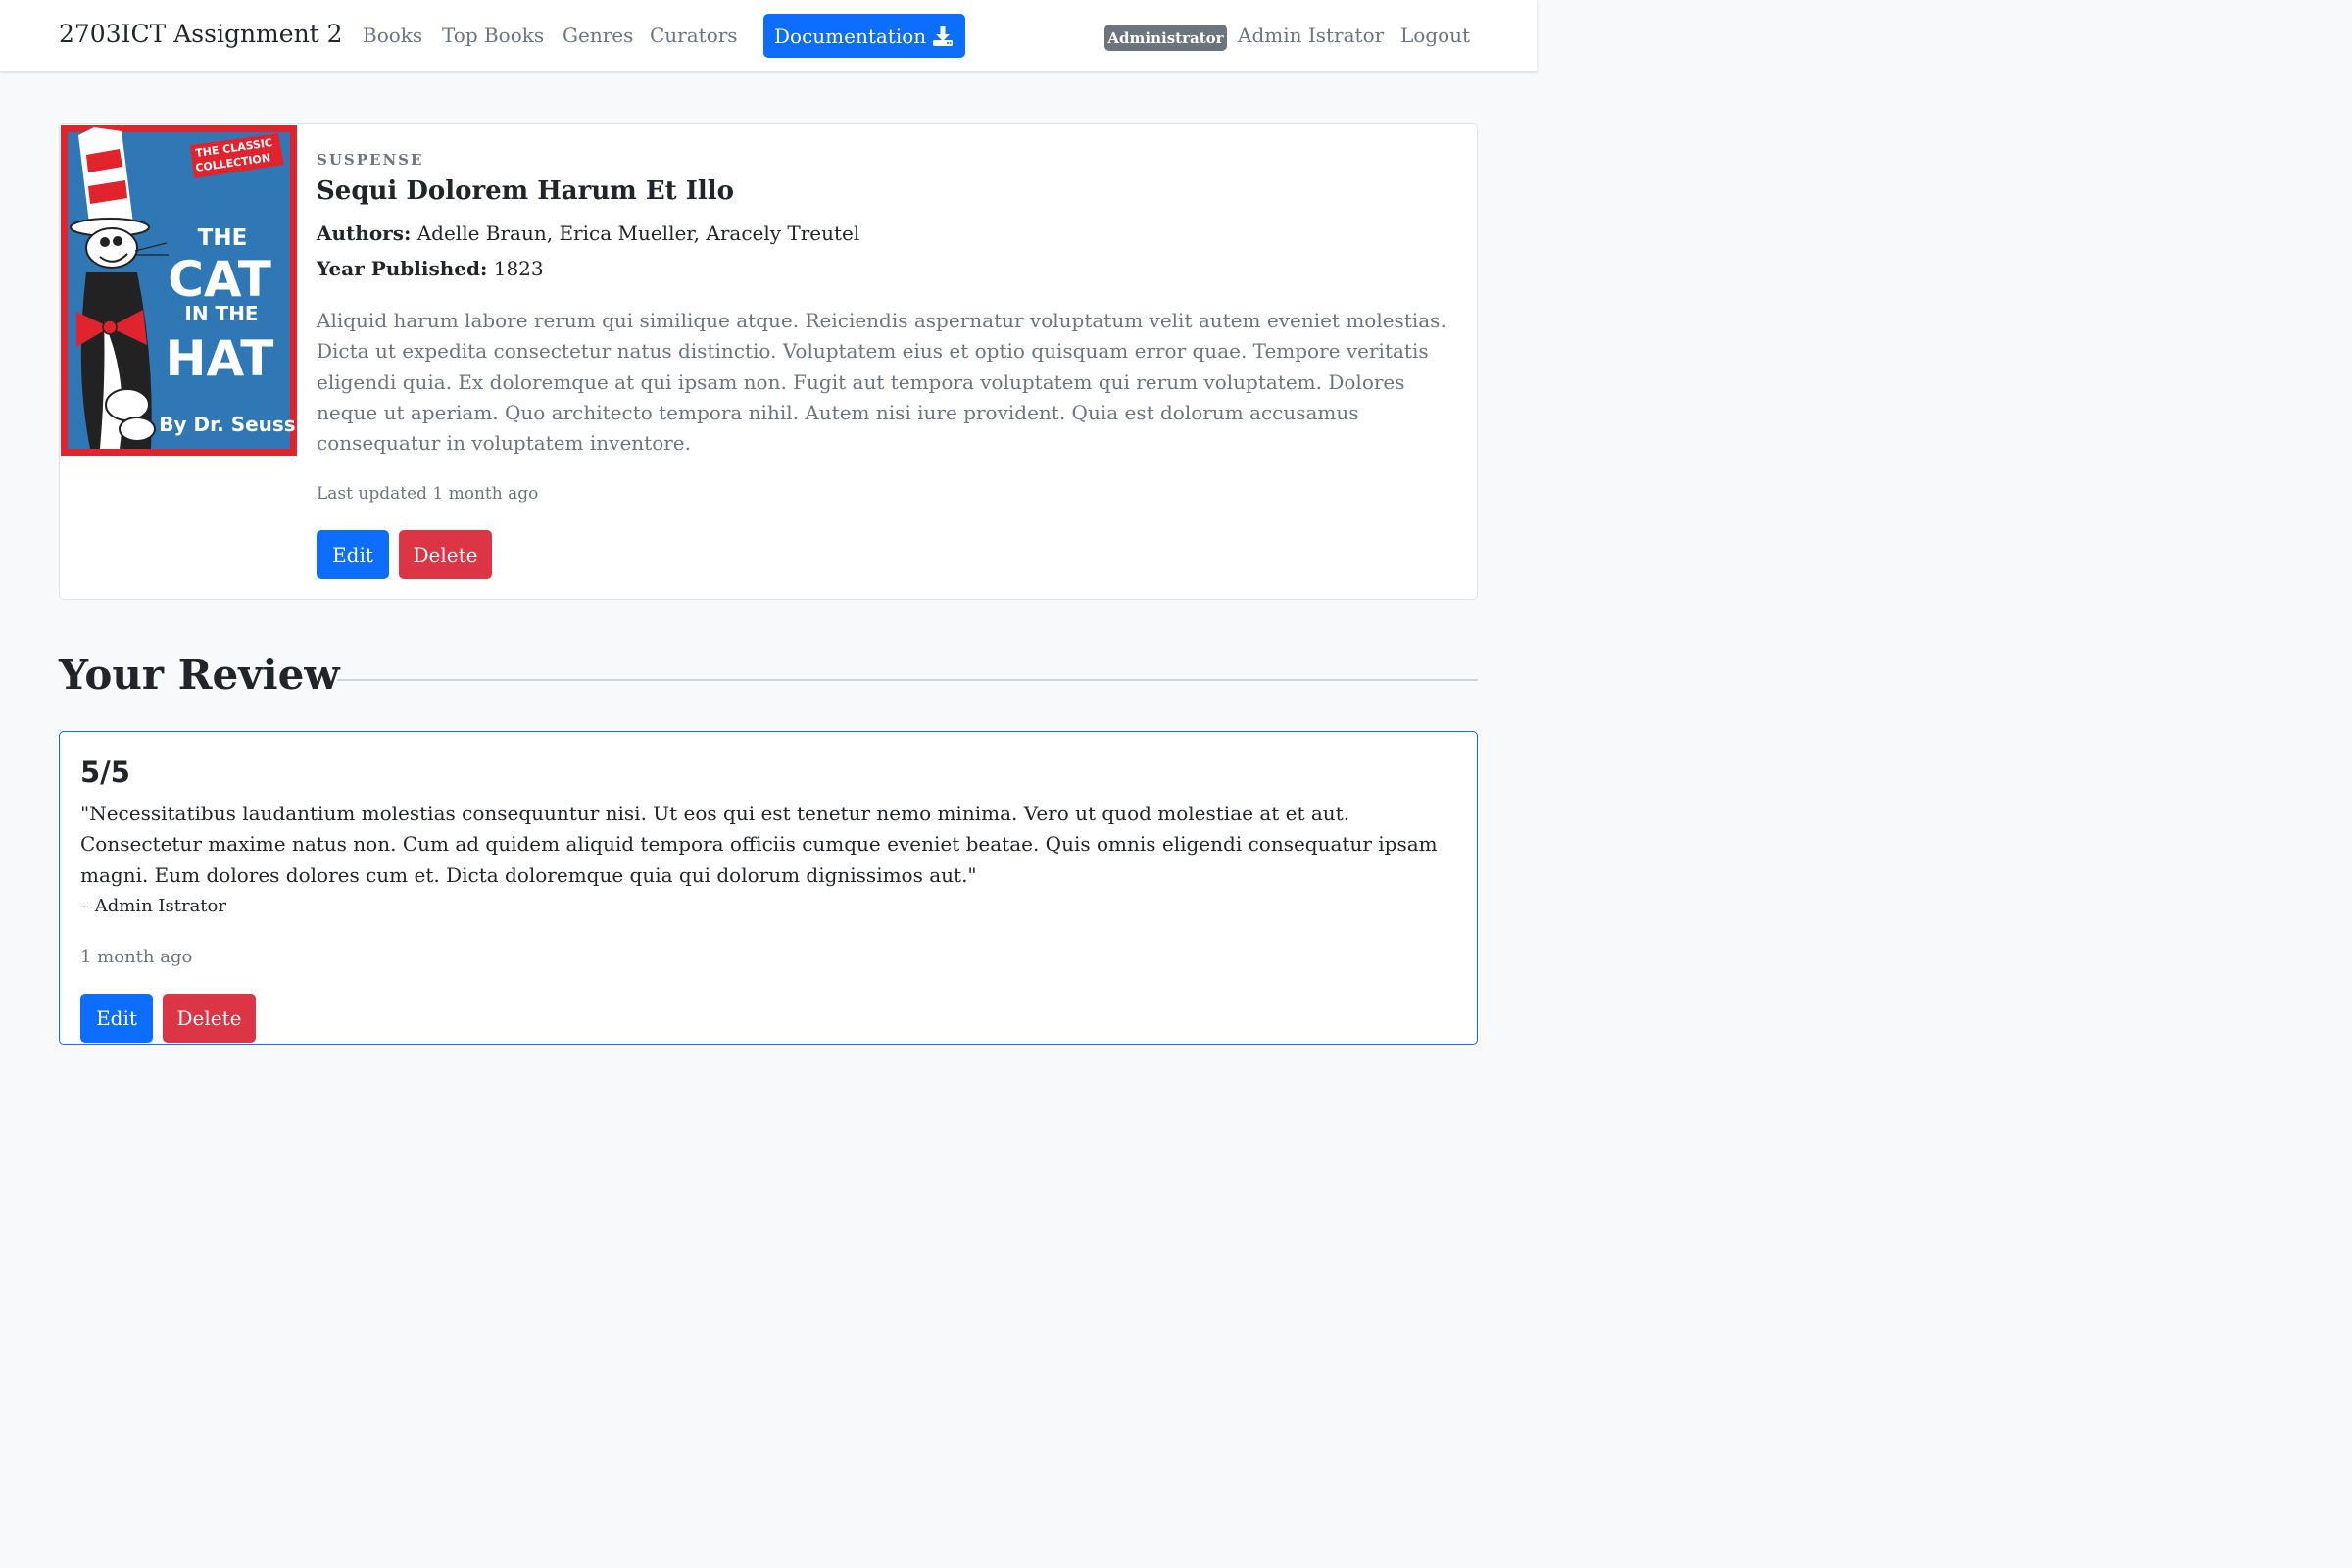 The image size is (2352, 1568). I want to click on logout-link: Logout, so click(1435, 35).